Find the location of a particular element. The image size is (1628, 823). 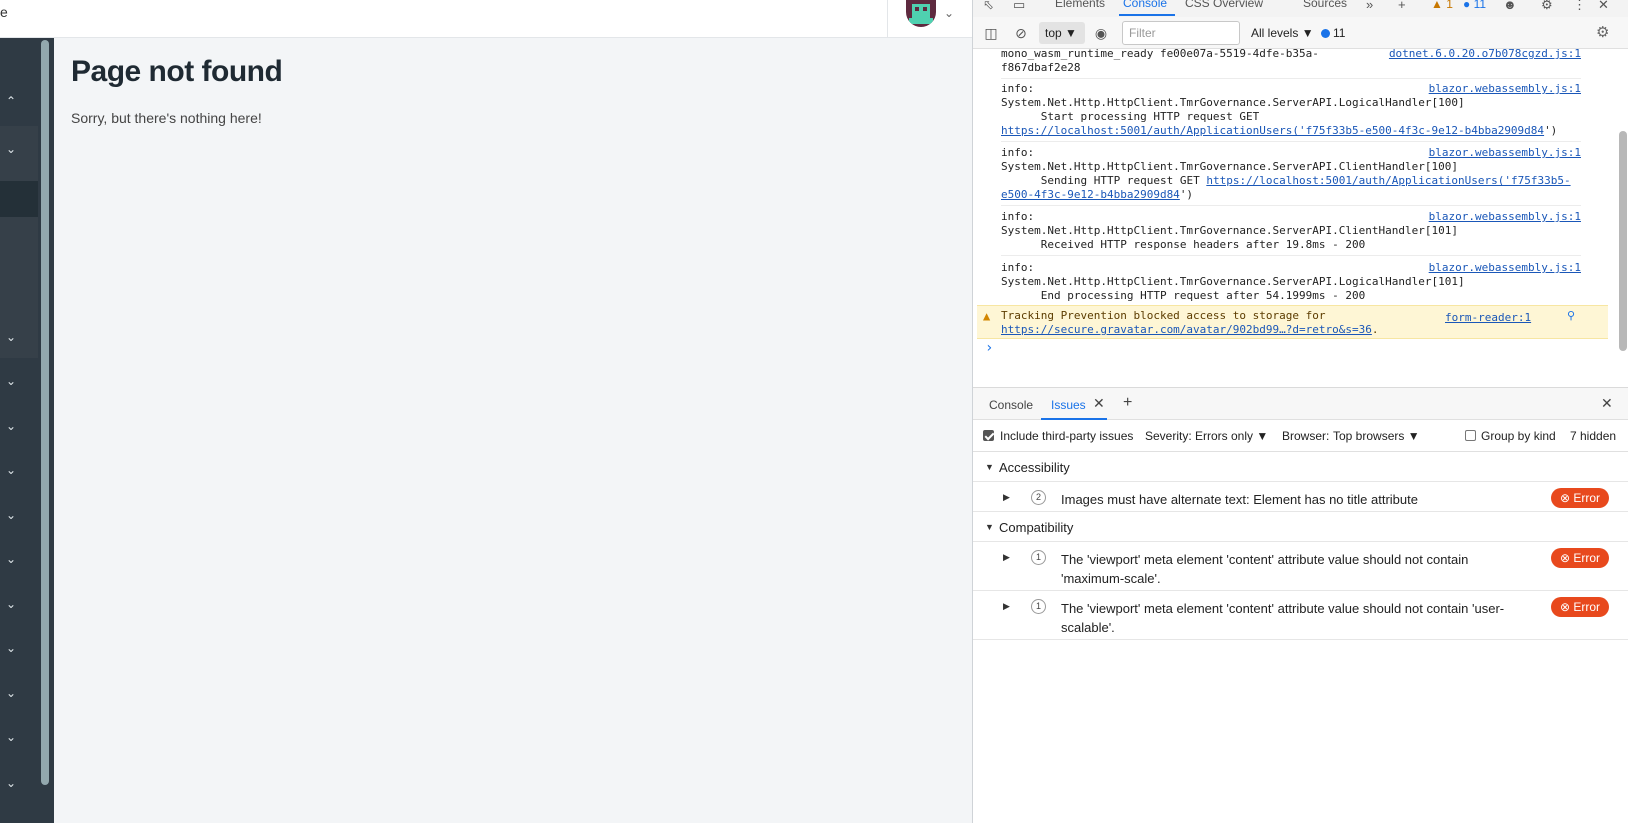

message-count-value: 11 is located at coordinates (1339, 33).